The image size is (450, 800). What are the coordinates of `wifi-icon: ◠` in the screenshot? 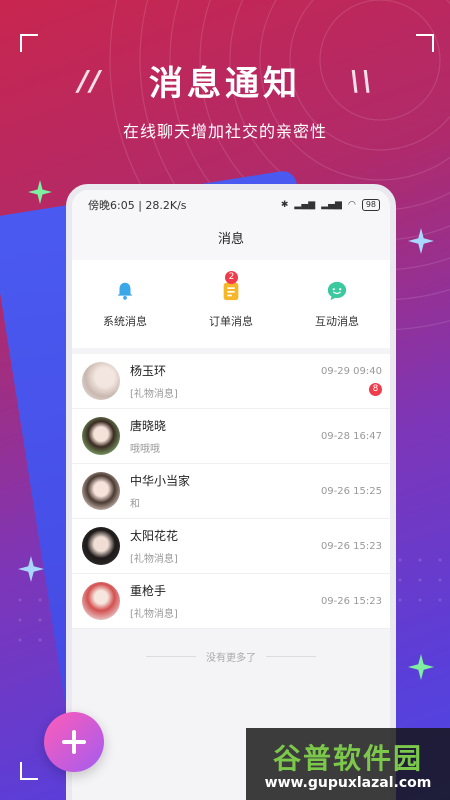 It's located at (351, 205).